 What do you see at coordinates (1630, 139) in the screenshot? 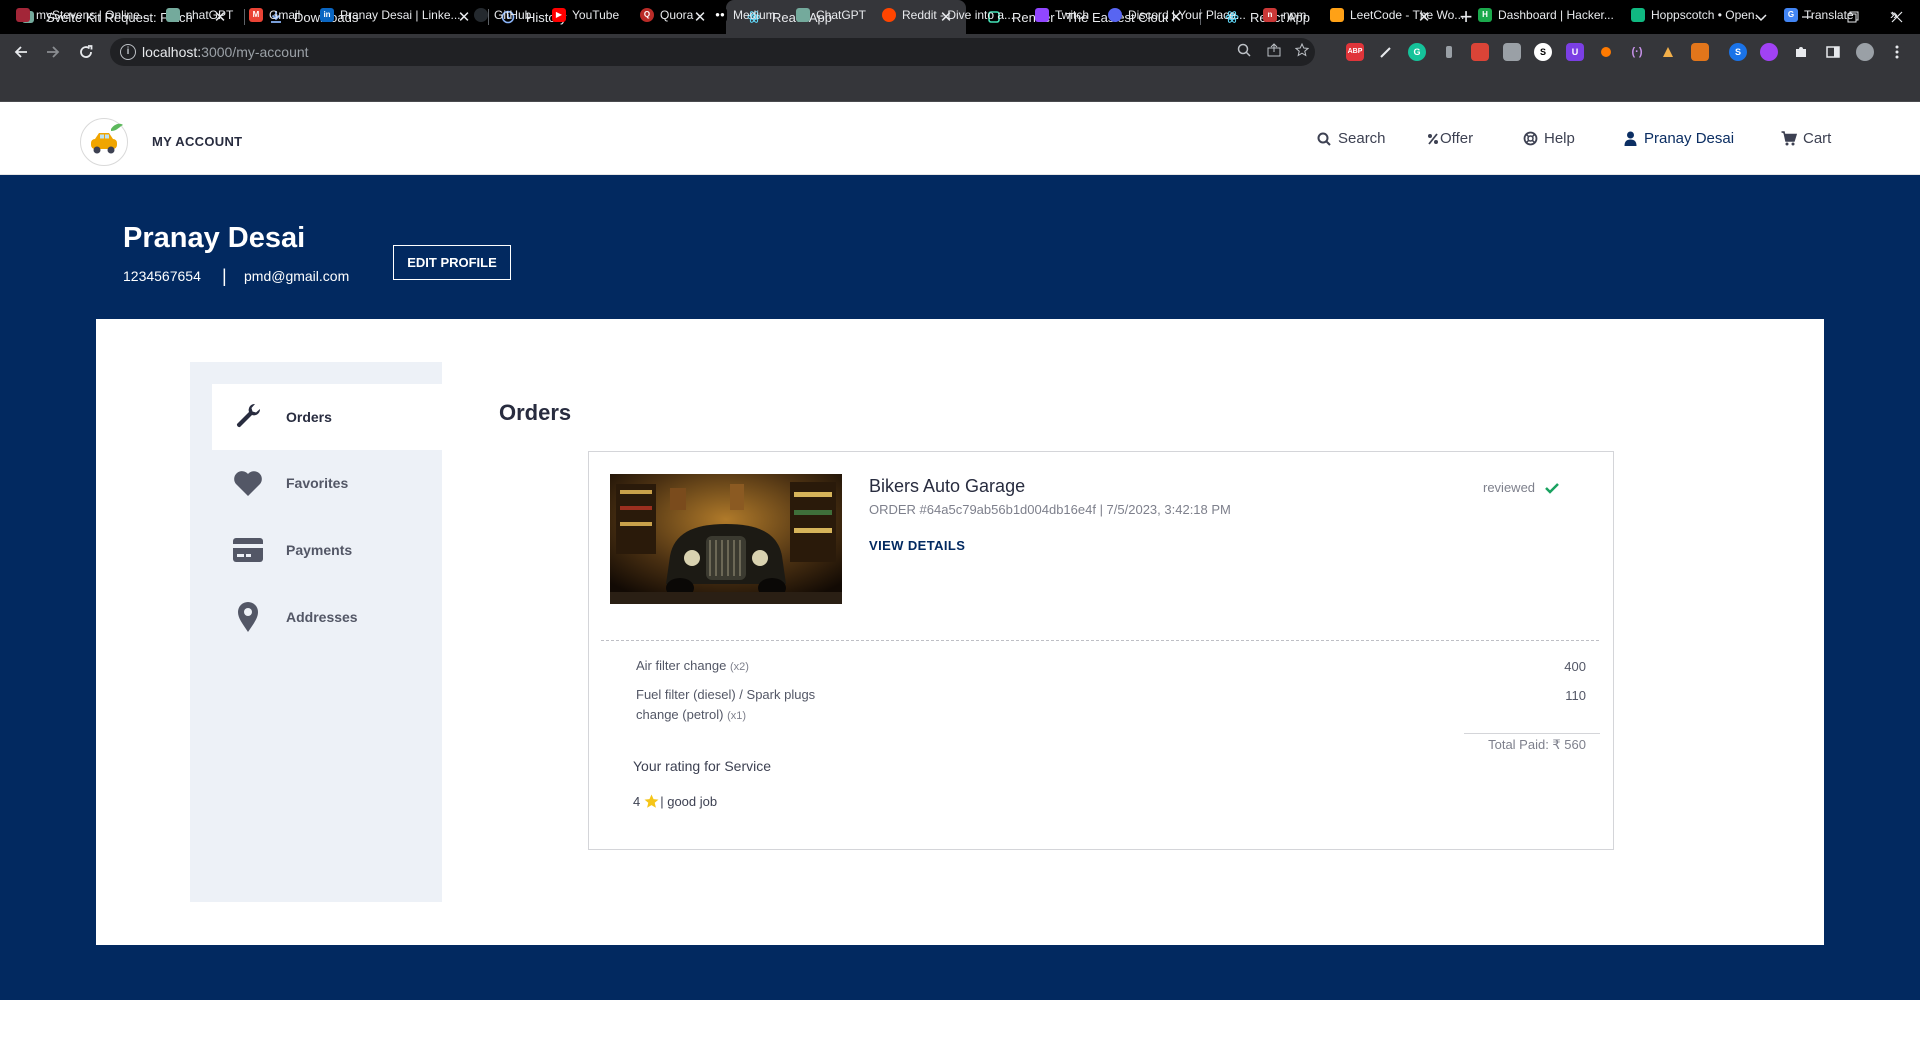
I see `user-icon` at bounding box center [1630, 139].